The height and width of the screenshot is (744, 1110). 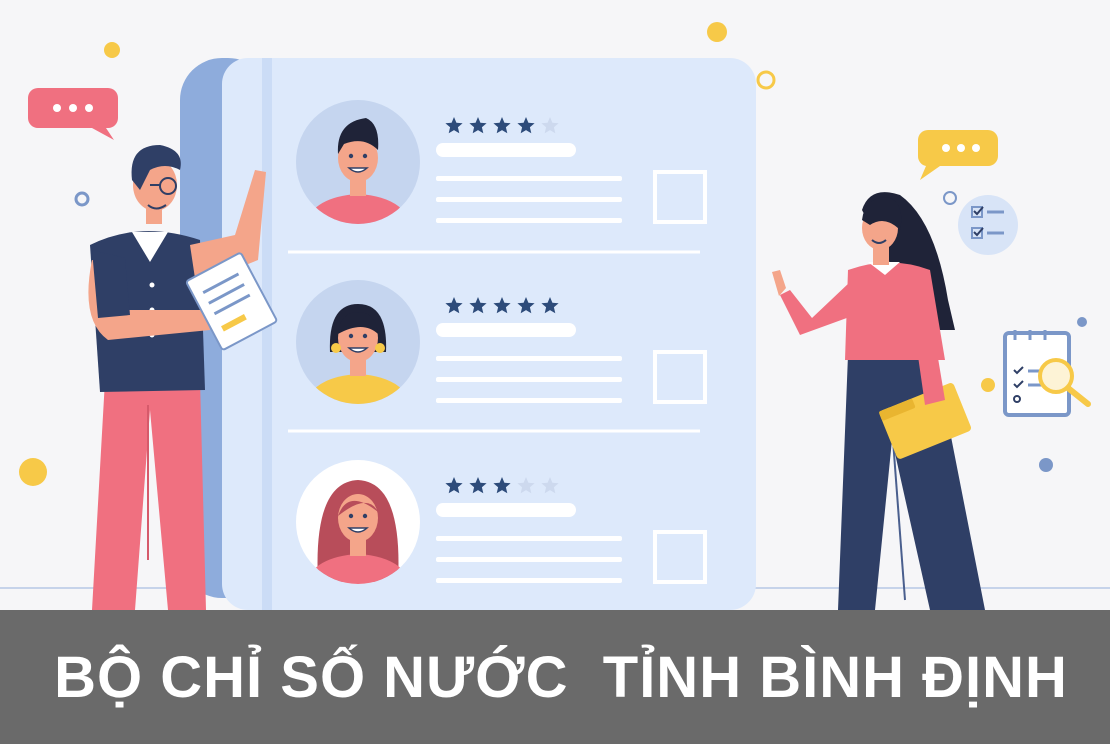 I want to click on woman-character, so click(x=878, y=401).